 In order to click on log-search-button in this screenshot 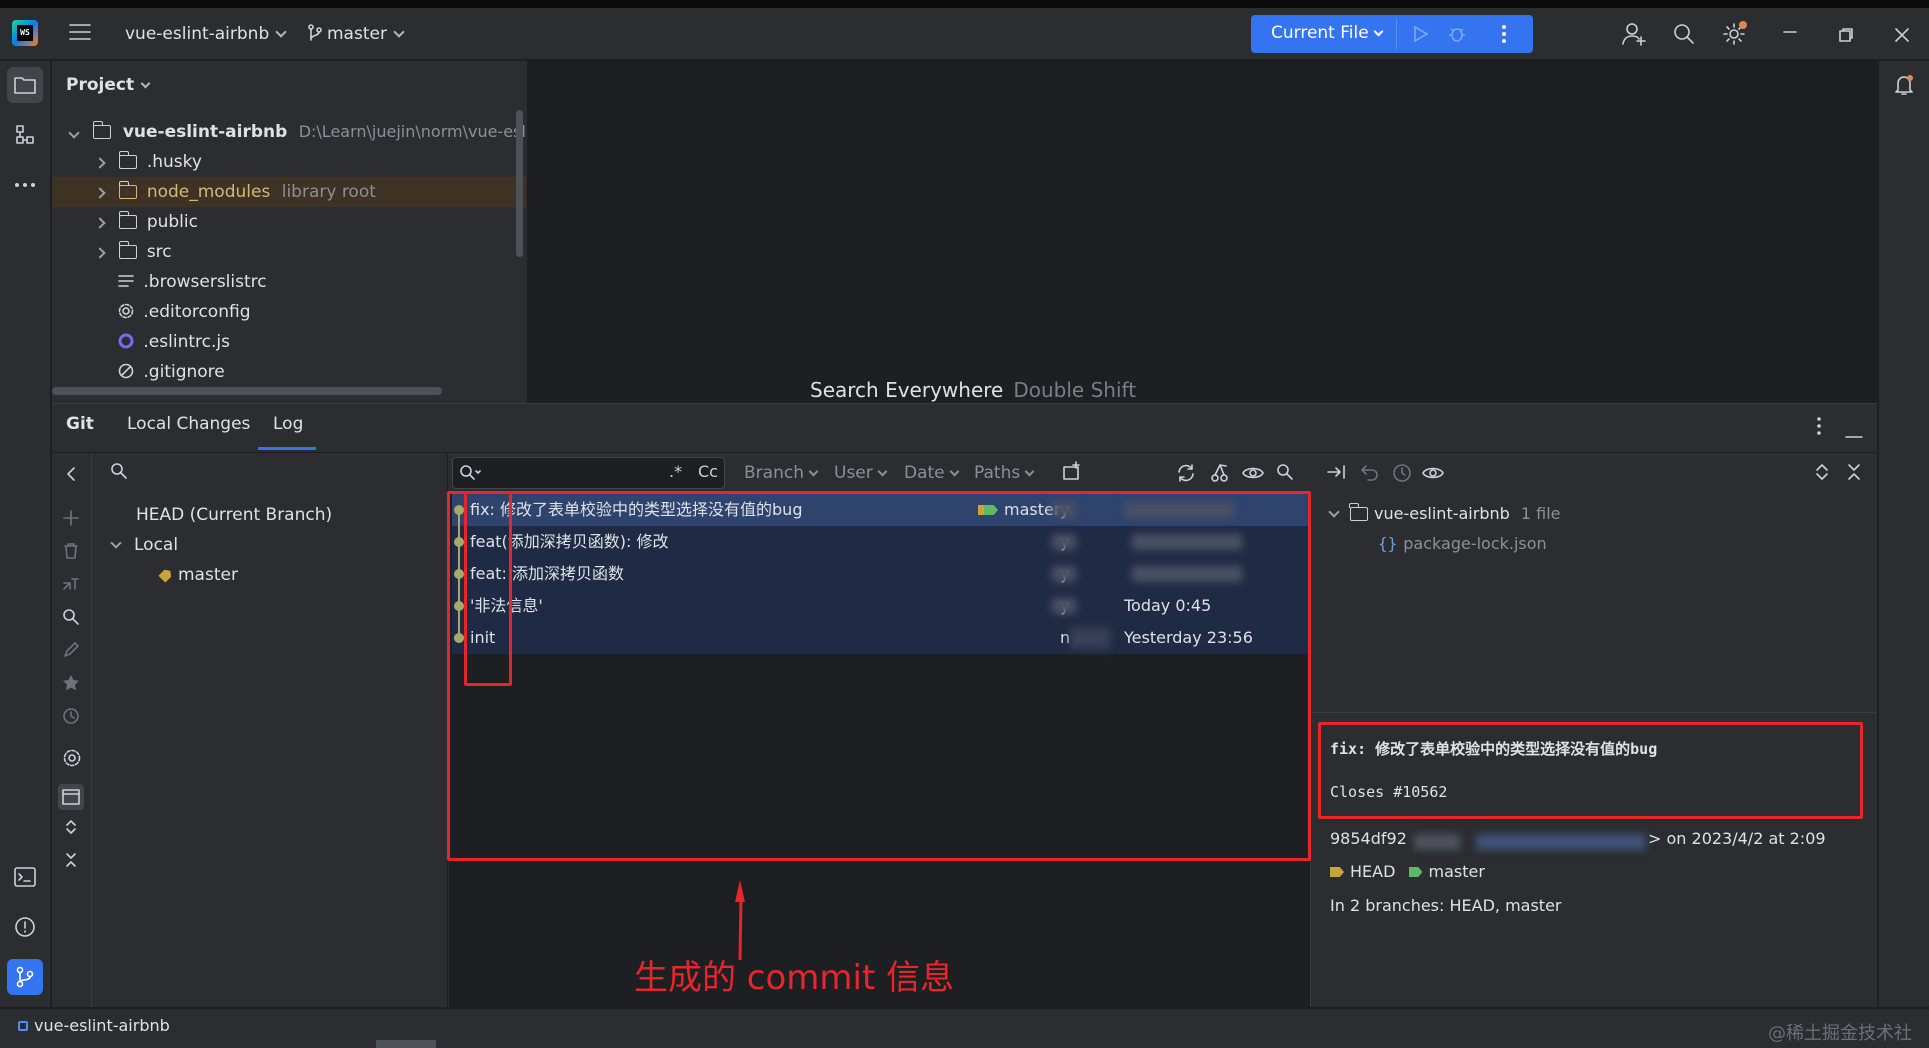, I will do `click(1285, 474)`.